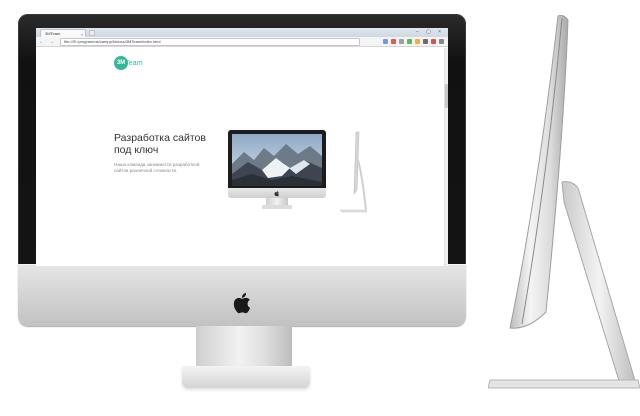 The height and width of the screenshot is (416, 640). Describe the element at coordinates (430, 32) in the screenshot. I see `window-controls: – ▢ ×` at that location.